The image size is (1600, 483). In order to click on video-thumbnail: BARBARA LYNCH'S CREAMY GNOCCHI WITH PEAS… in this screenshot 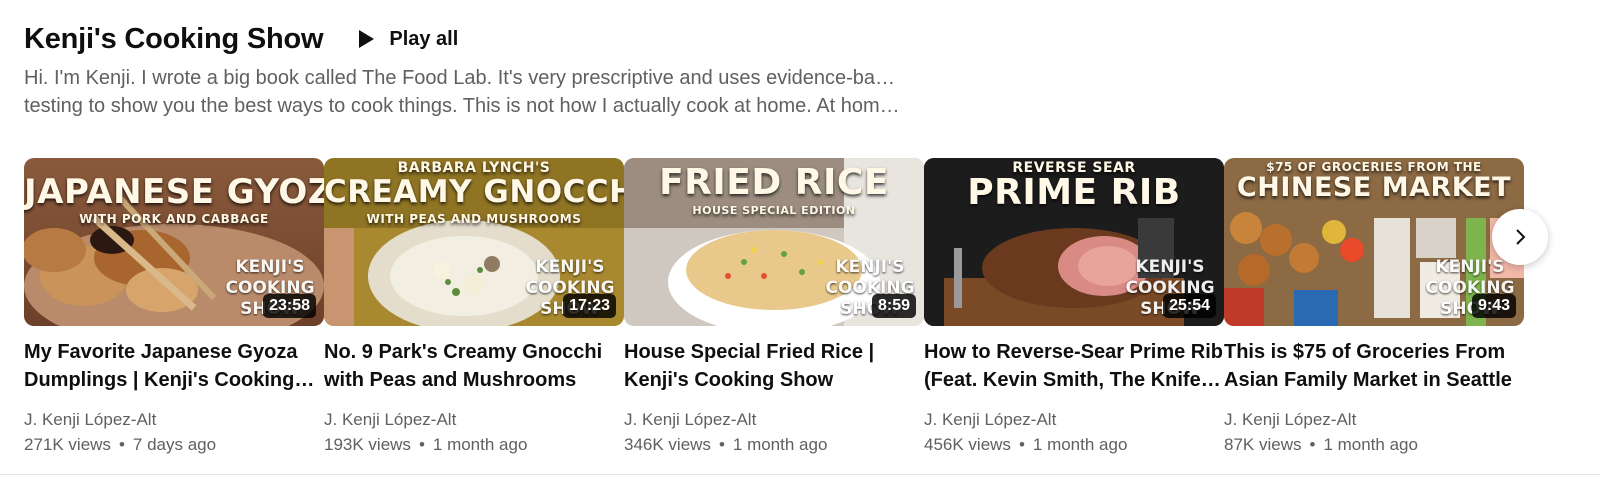, I will do `click(474, 242)`.